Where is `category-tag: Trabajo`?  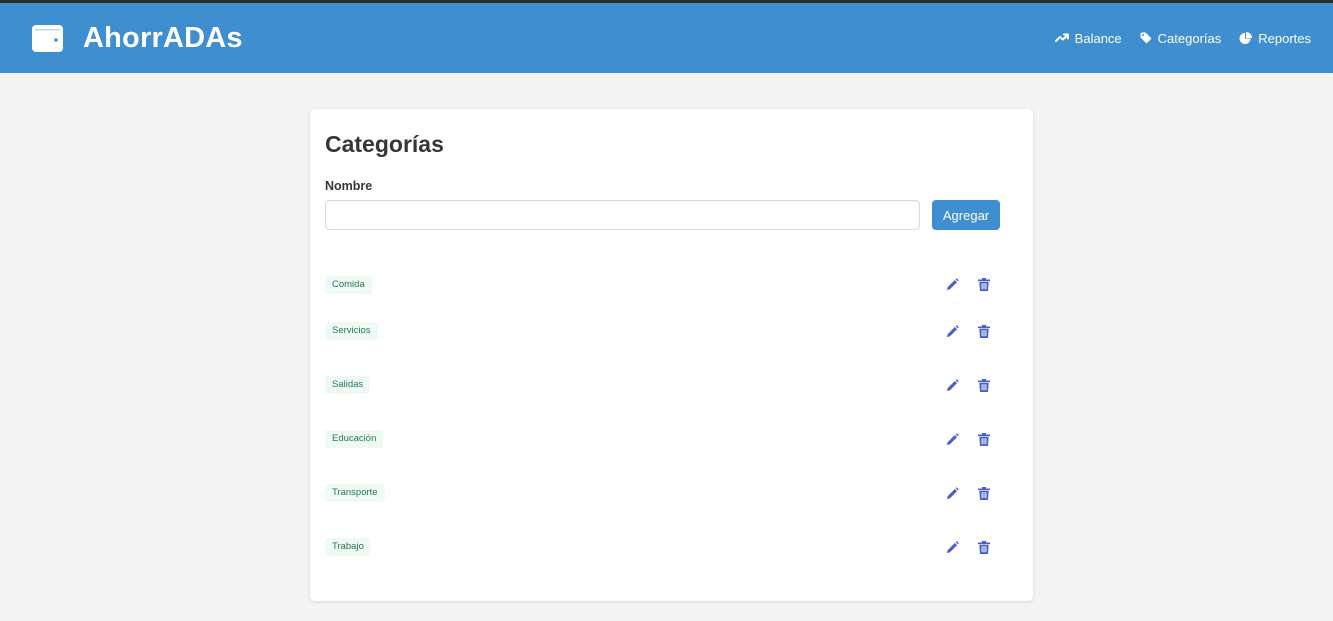
category-tag: Trabajo is located at coordinates (348, 547).